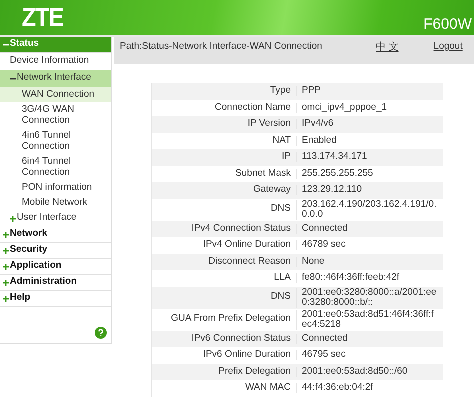 The height and width of the screenshot is (406, 474). I want to click on field-value: 44:f4:36:eb:04:2f, so click(369, 388).